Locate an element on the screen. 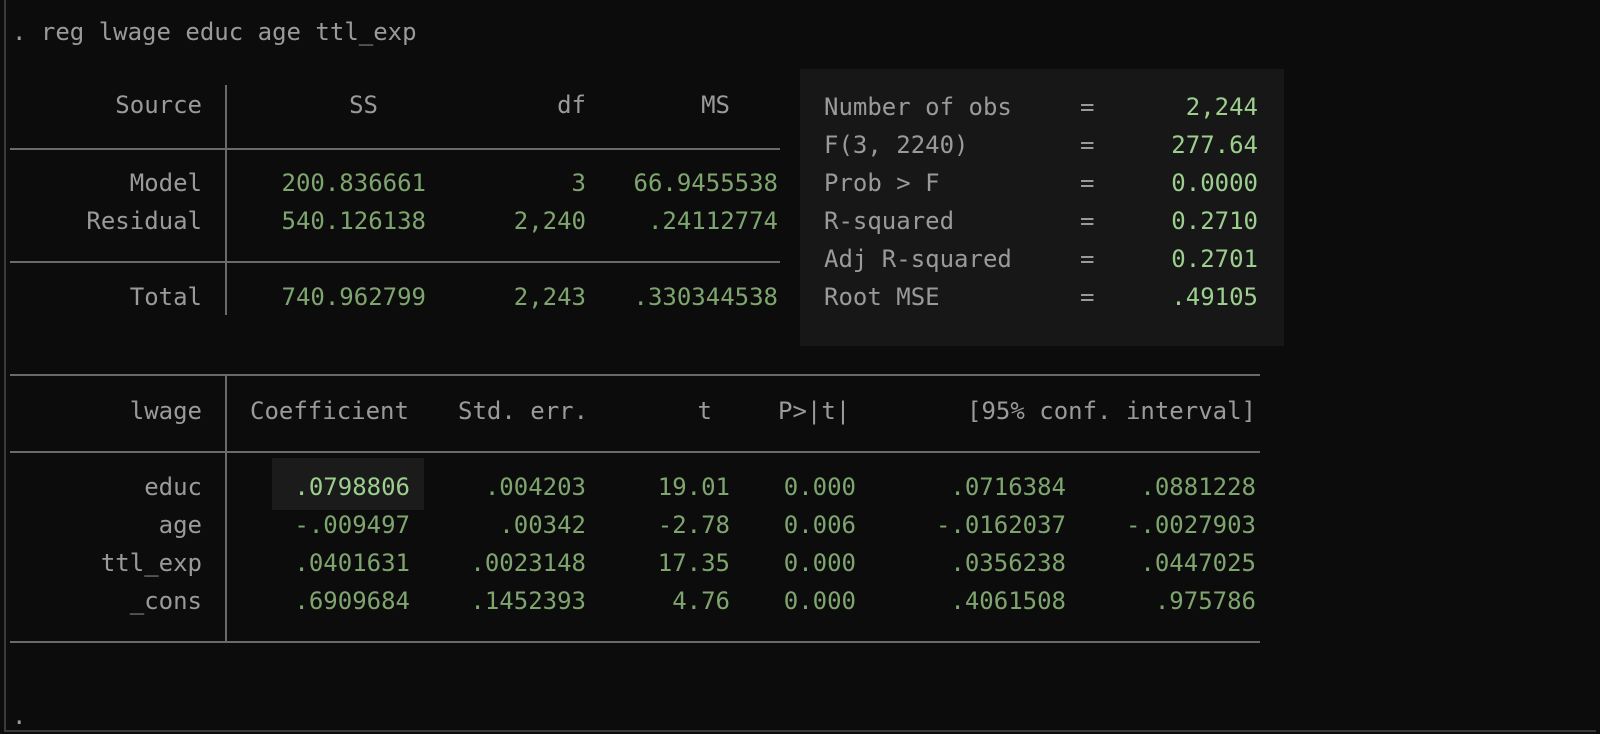  anova-row-source: Residual is located at coordinates (144, 221).